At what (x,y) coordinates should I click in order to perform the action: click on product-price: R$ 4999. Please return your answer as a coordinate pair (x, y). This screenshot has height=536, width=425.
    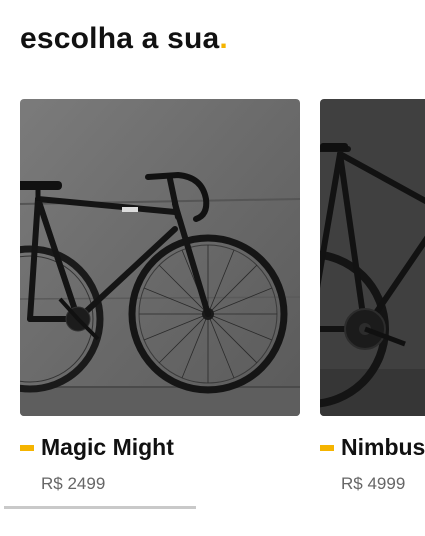
    Looking at the image, I should click on (373, 483).